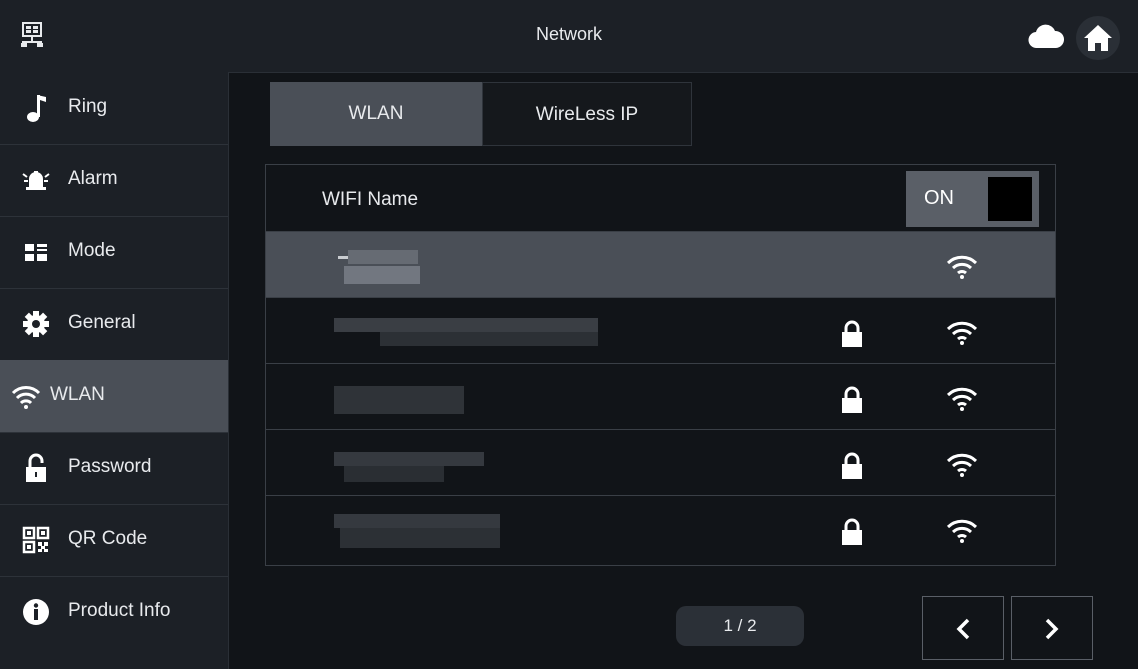  What do you see at coordinates (36, 540) in the screenshot?
I see `qr-code-icon` at bounding box center [36, 540].